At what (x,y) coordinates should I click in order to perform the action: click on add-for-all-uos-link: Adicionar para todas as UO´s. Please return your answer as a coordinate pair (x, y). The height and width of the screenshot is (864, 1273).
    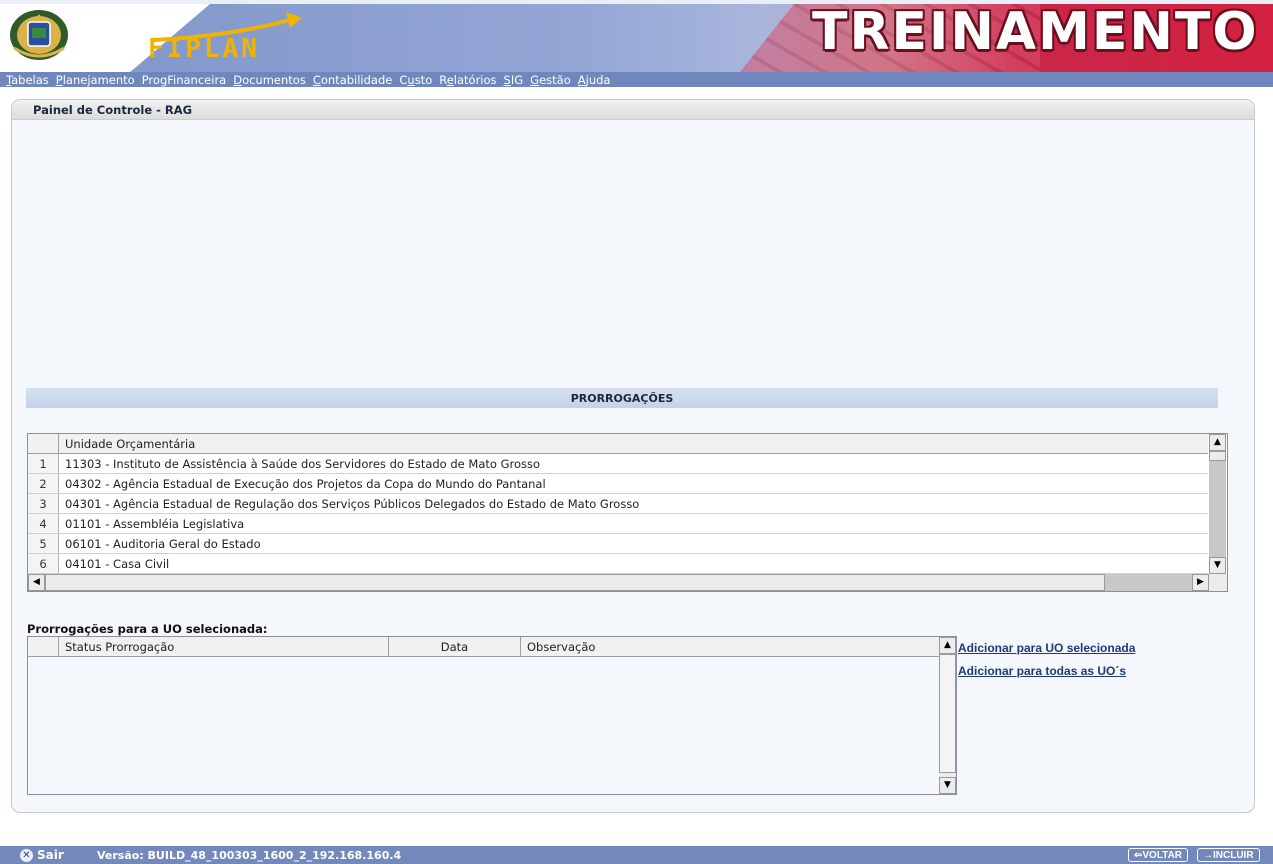
    Looking at the image, I should click on (1042, 671).